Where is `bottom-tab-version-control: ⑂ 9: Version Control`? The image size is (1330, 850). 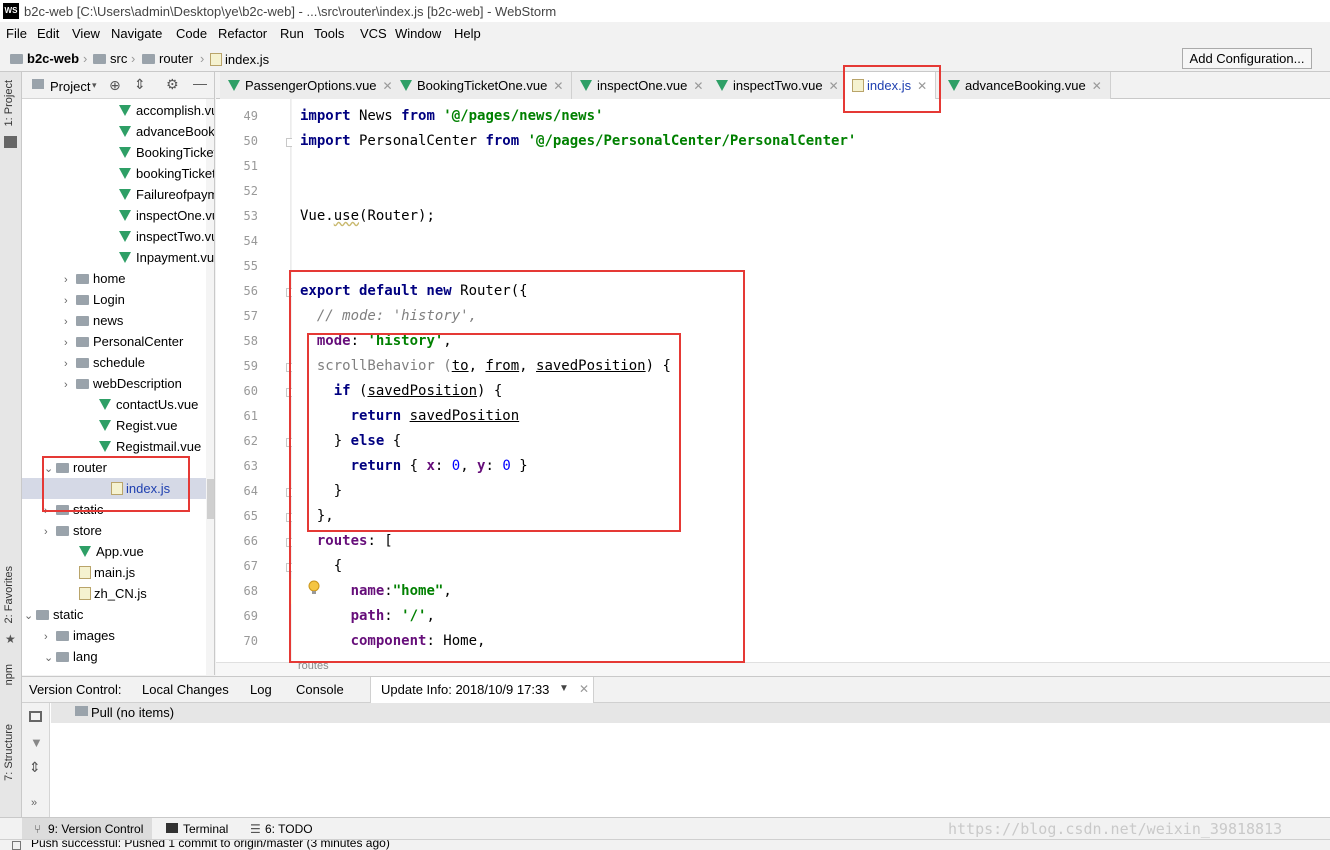 bottom-tab-version-control: ⑂ 9: Version Control is located at coordinates (87, 829).